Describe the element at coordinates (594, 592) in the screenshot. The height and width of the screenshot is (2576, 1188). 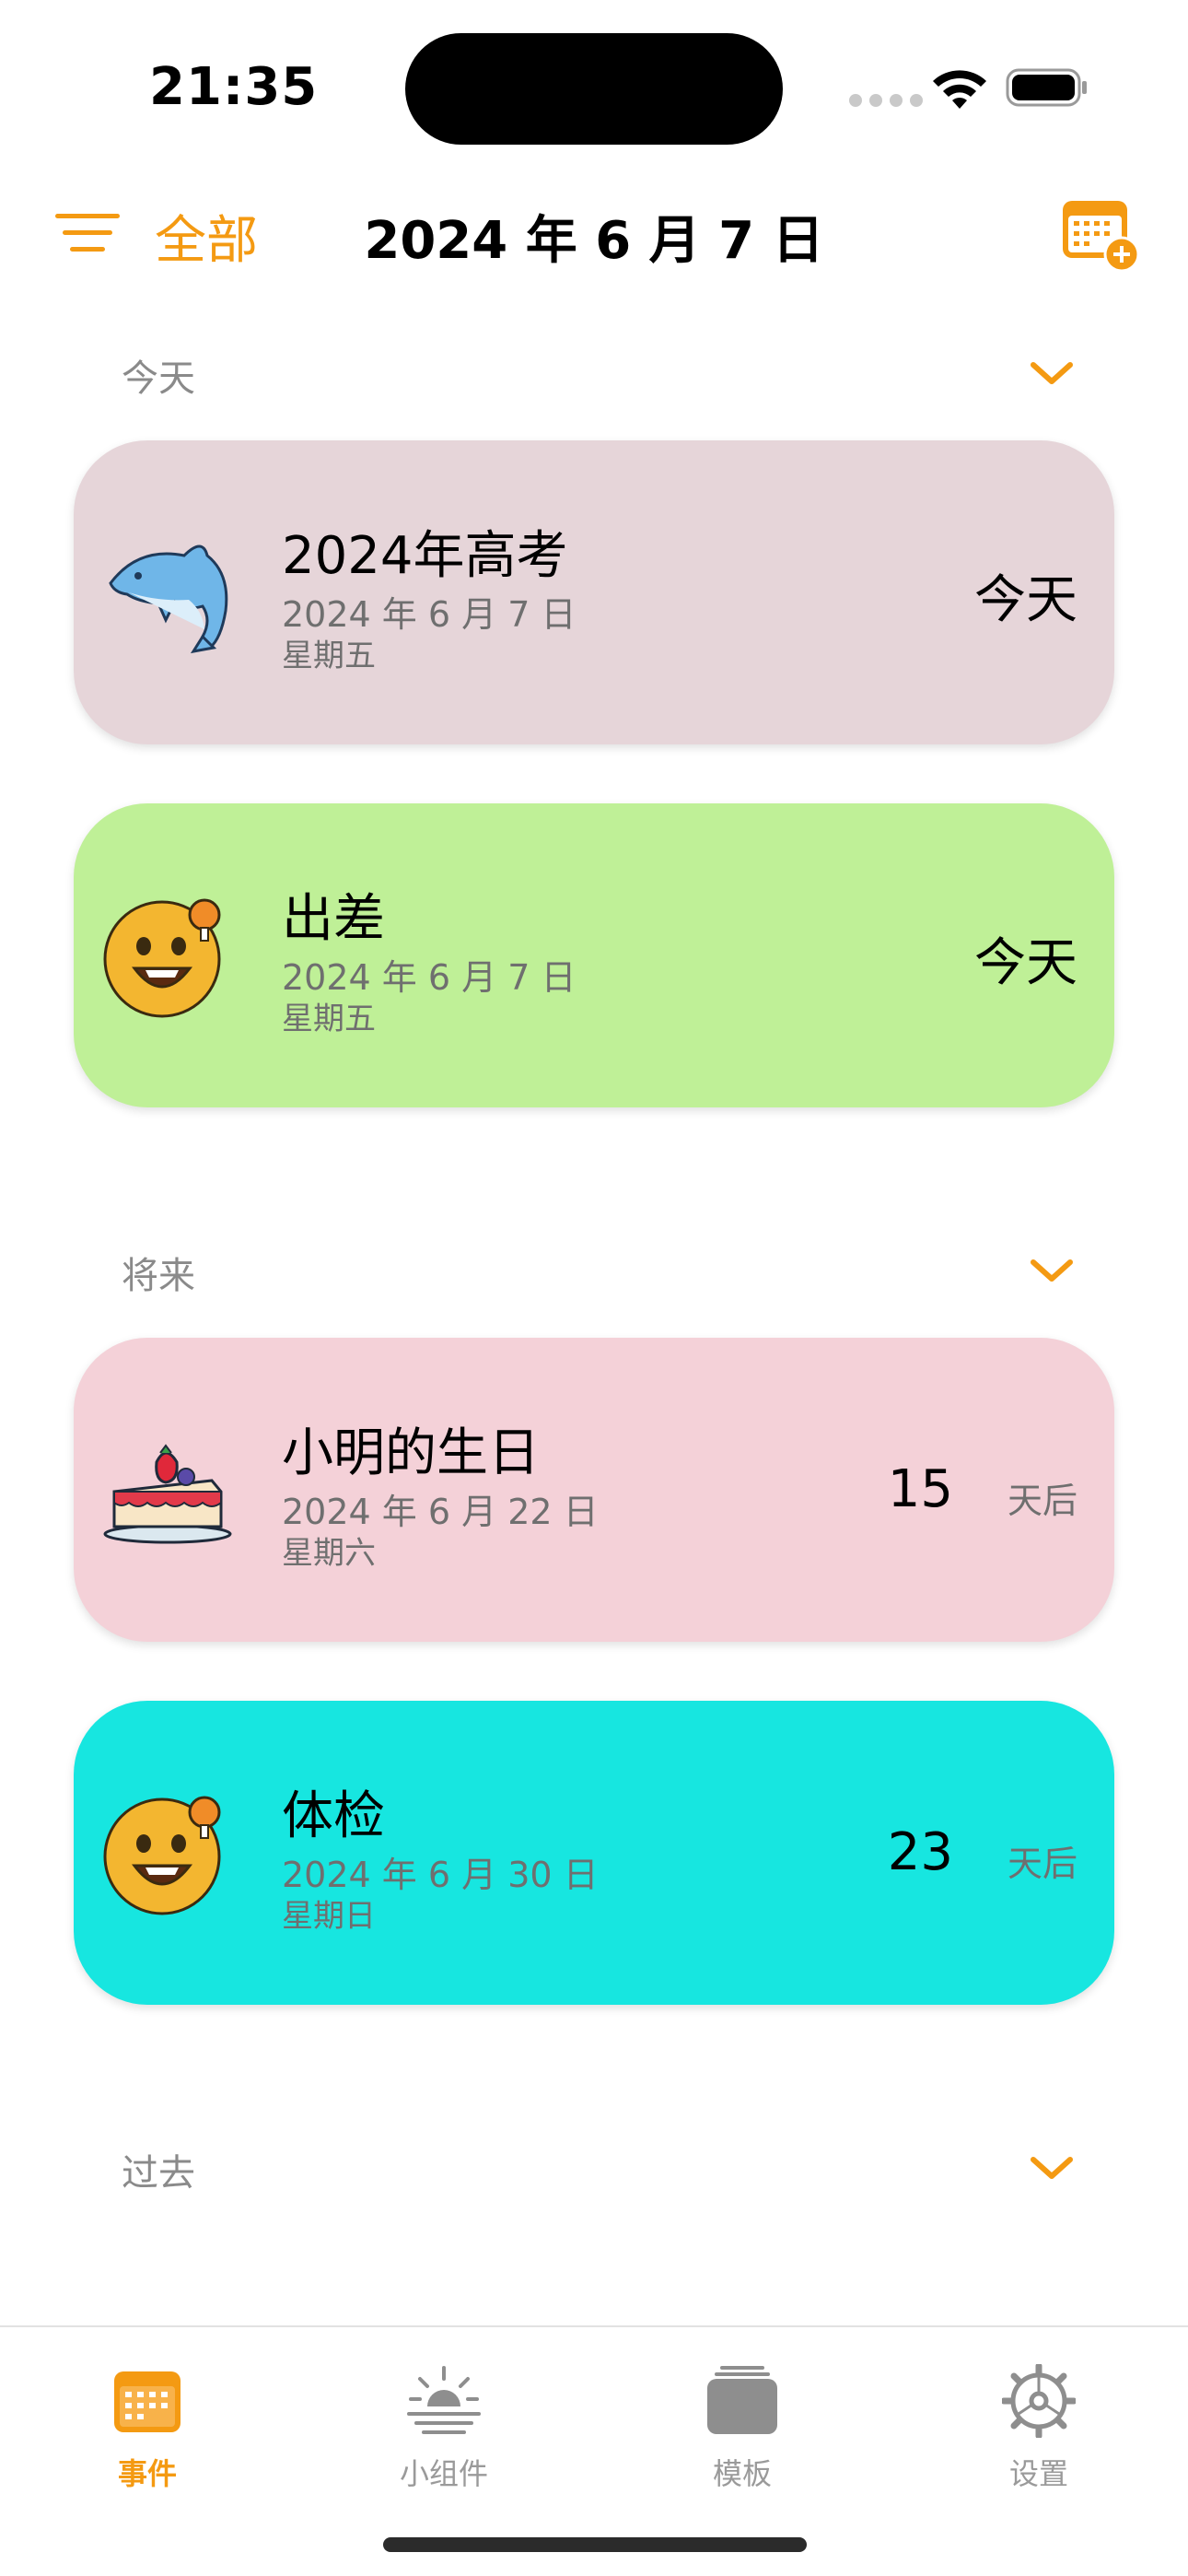
I see `event-card: 2024年高考 2024 年 6 月 7 日 星期五 今天` at that location.